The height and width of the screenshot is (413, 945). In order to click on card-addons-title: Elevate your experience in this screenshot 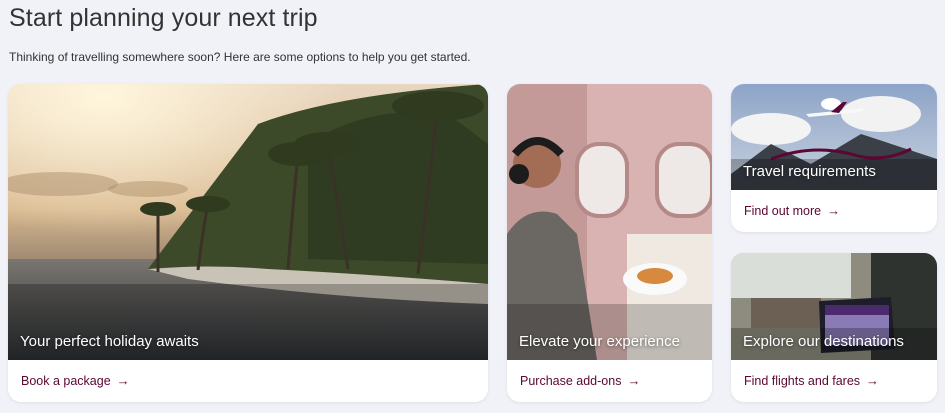, I will do `click(599, 341)`.